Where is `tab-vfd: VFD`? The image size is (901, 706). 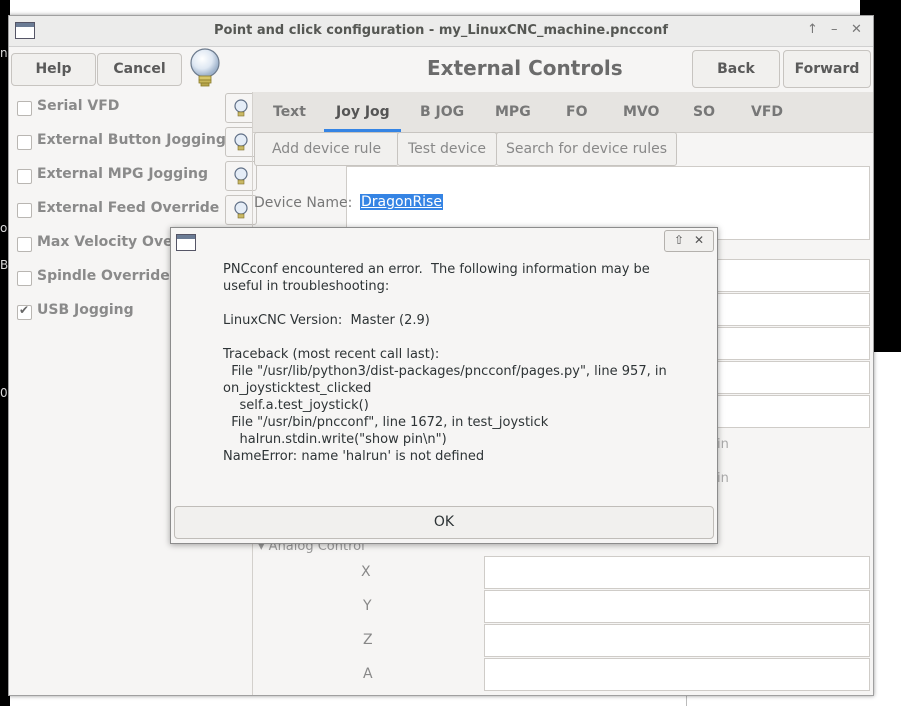
tab-vfd: VFD is located at coordinates (767, 112).